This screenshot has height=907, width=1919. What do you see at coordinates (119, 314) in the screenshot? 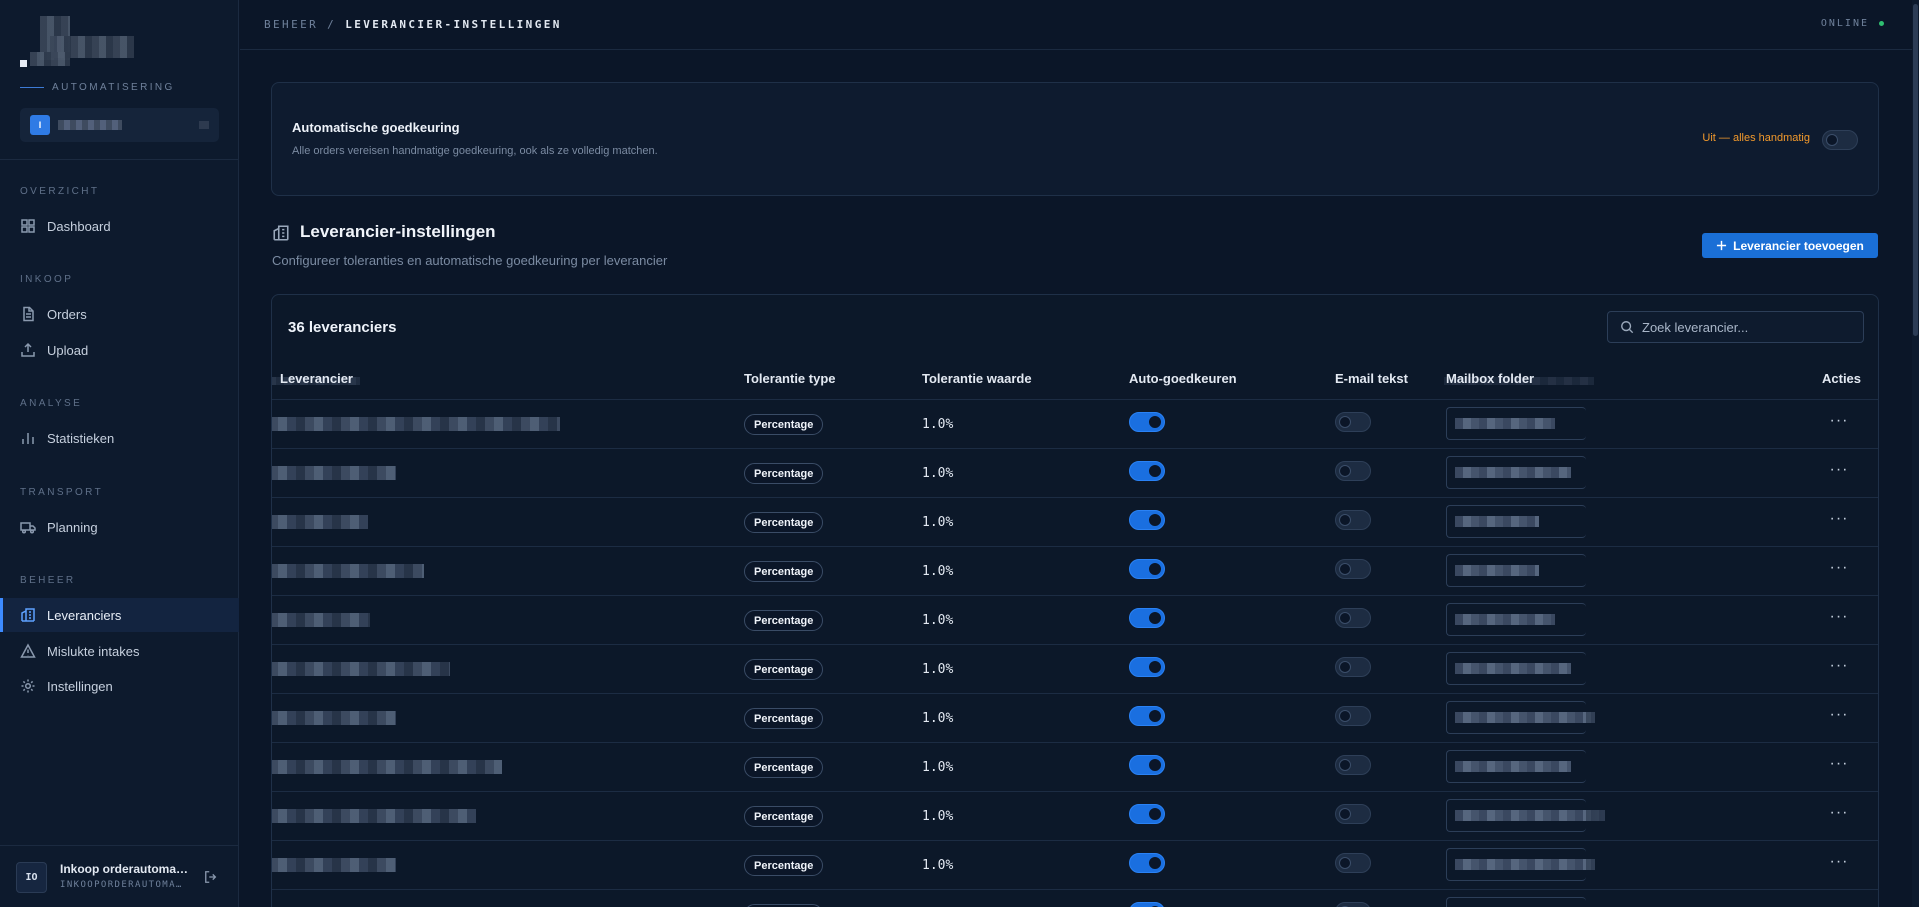
I see `sidebar-item-orders: Orders` at bounding box center [119, 314].